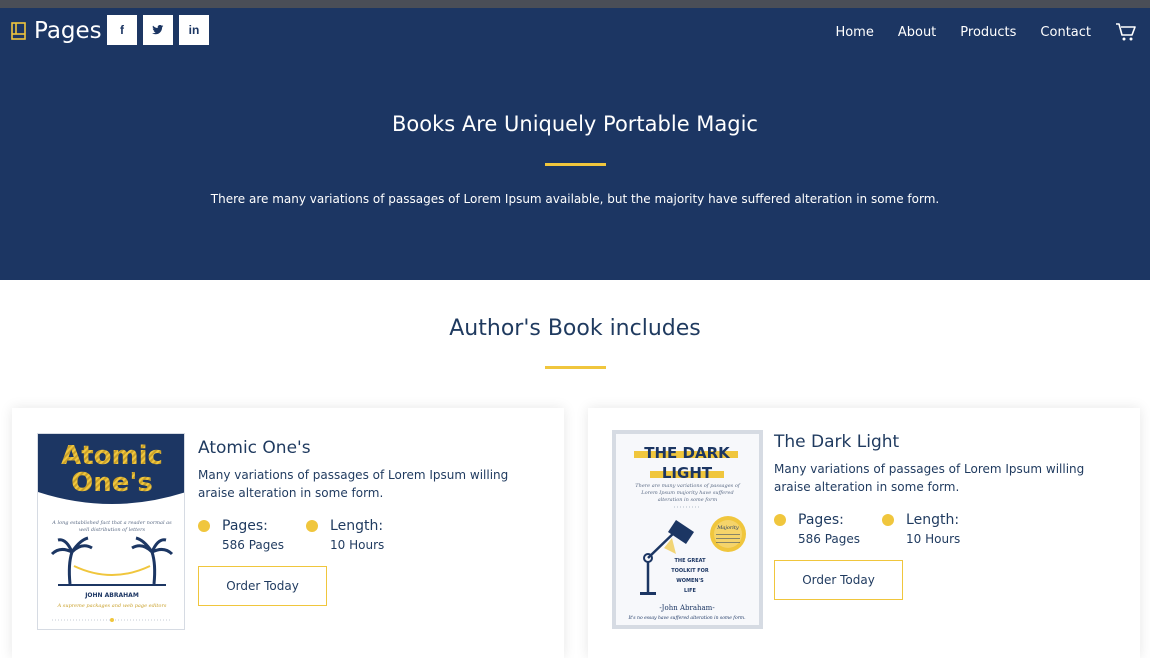 The height and width of the screenshot is (658, 1150). Describe the element at coordinates (687, 608) in the screenshot. I see `svg-text: -John Abraham-` at that location.